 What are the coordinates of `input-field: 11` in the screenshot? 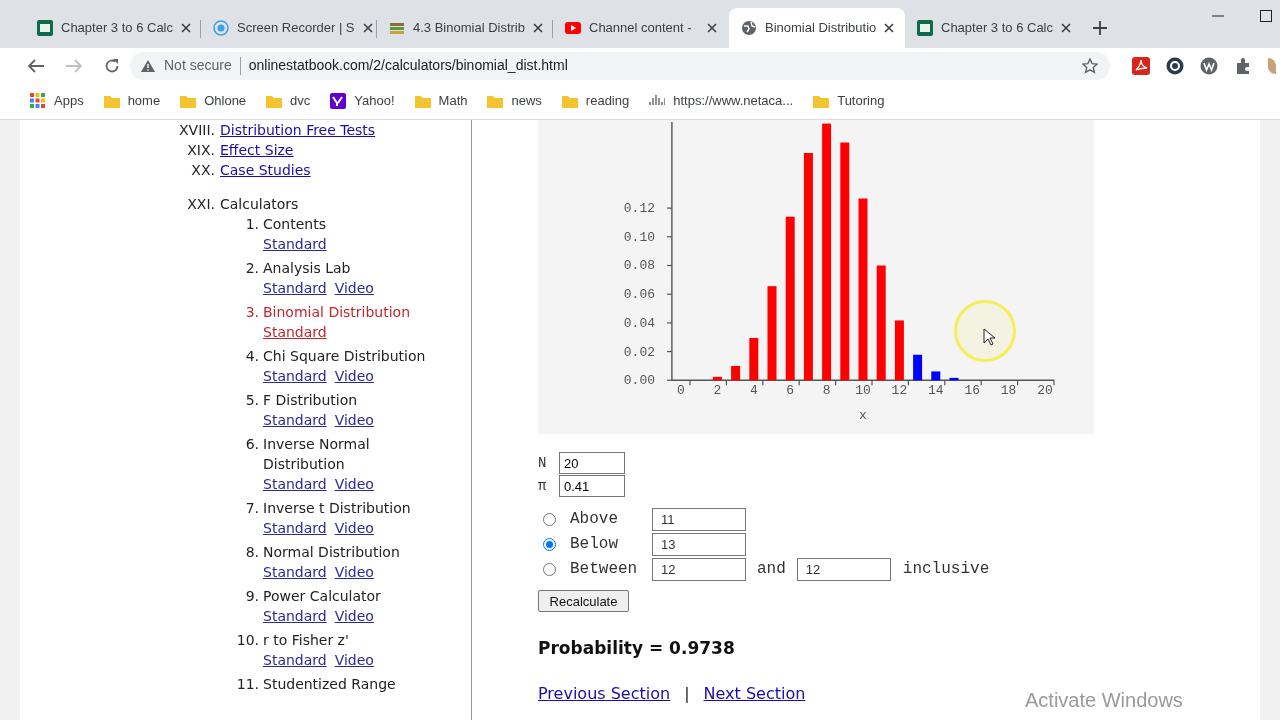 It's located at (699, 519).